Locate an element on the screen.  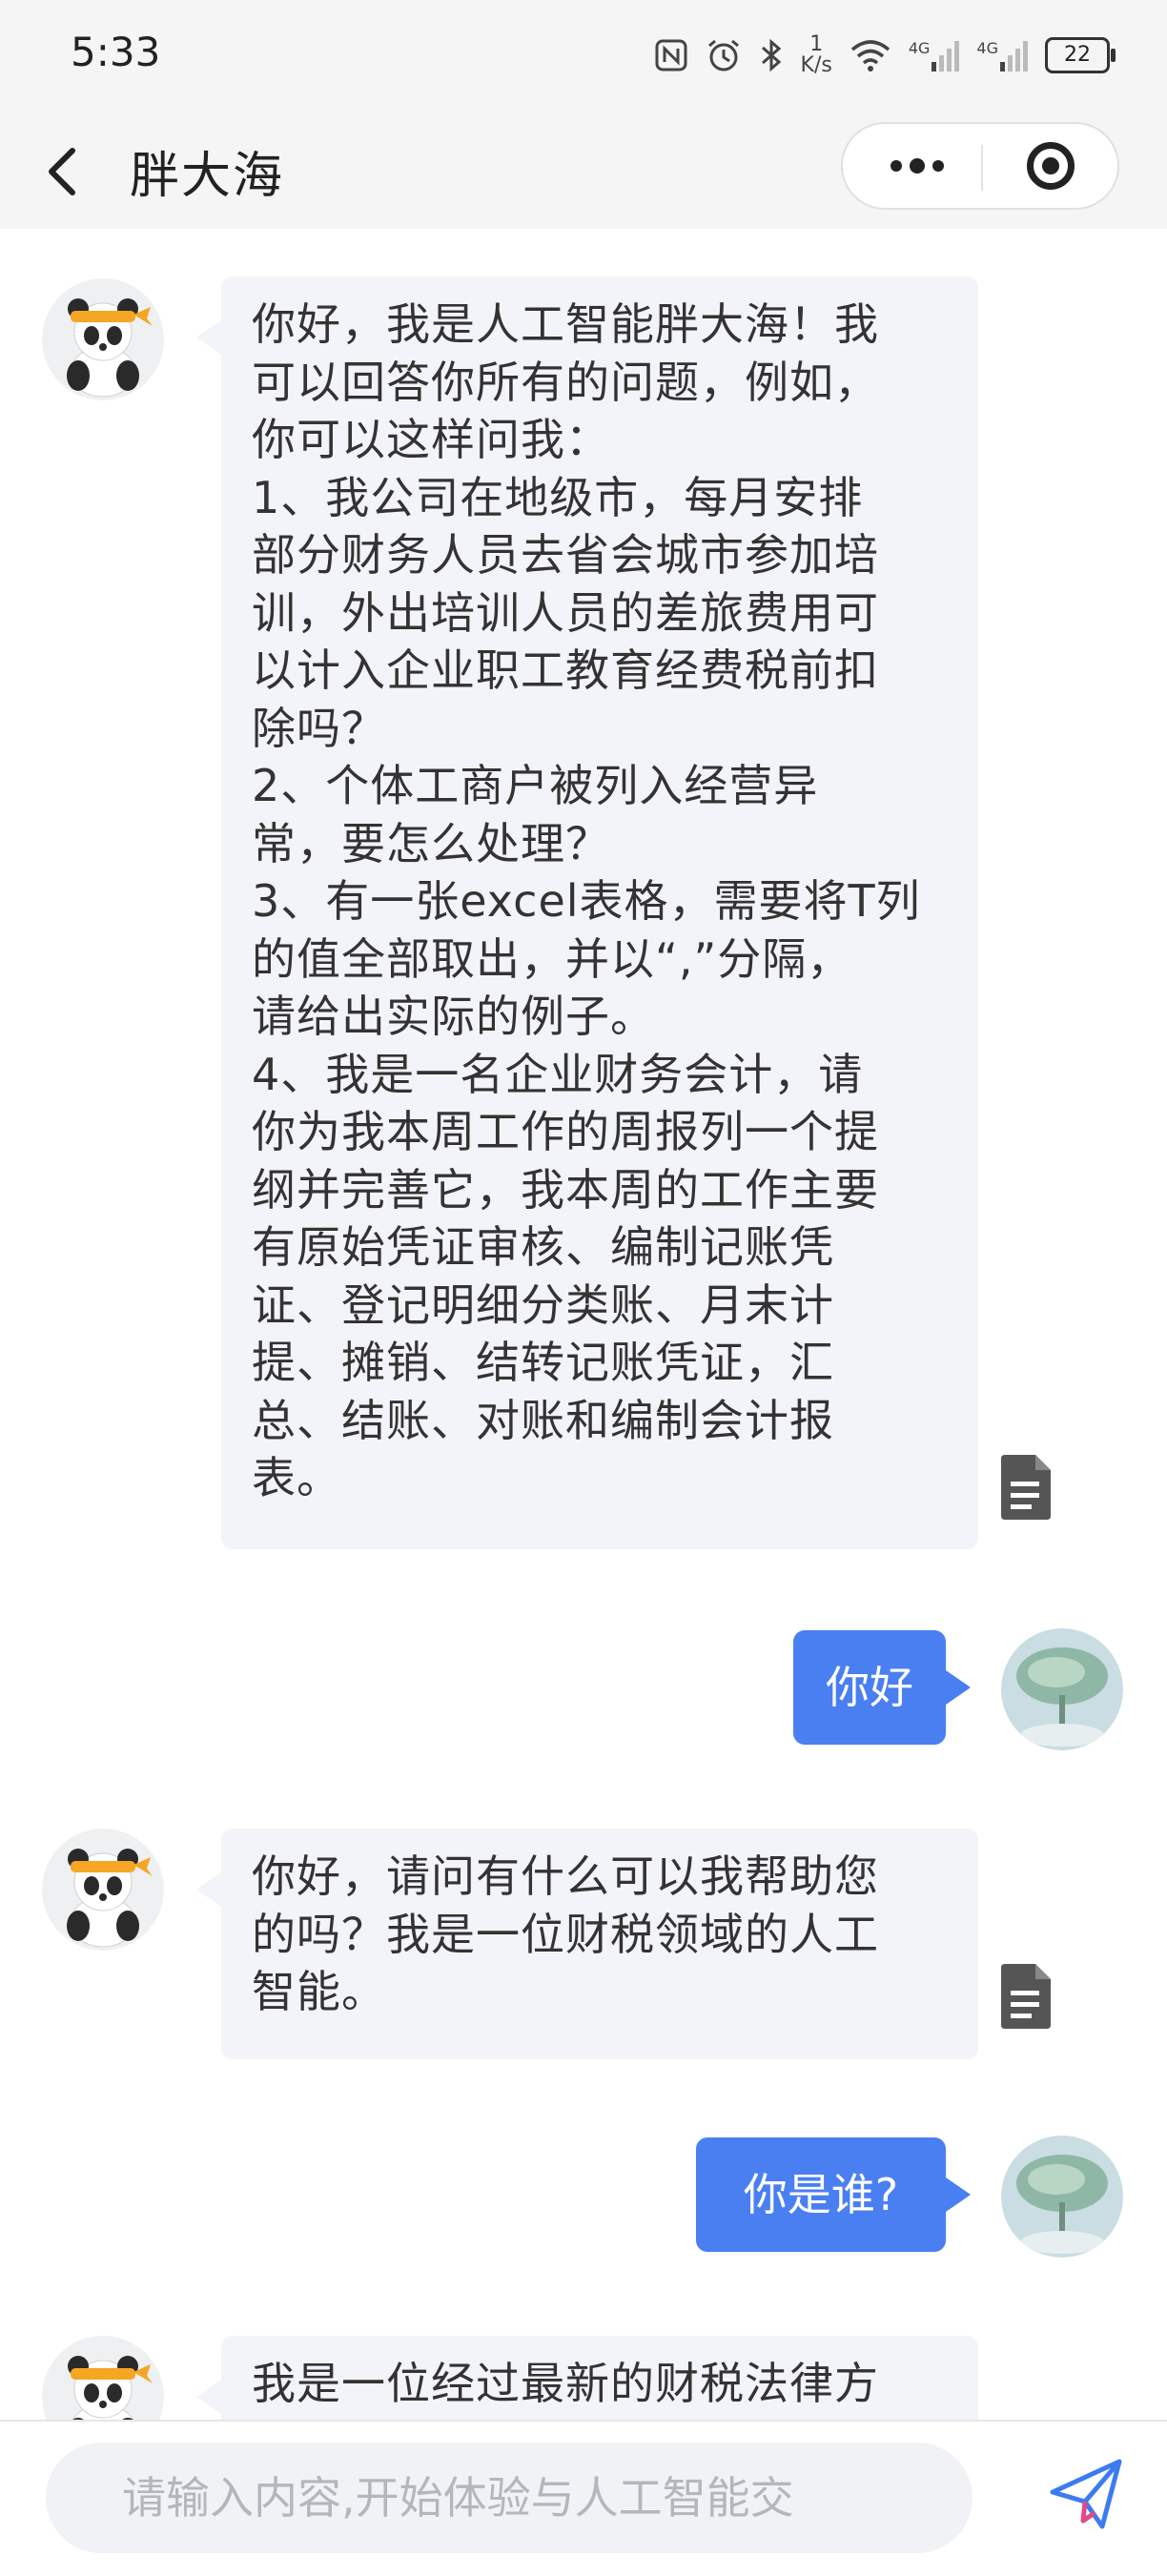
message-line: 4、我是一名企业财务会计，请 is located at coordinates (558, 1074).